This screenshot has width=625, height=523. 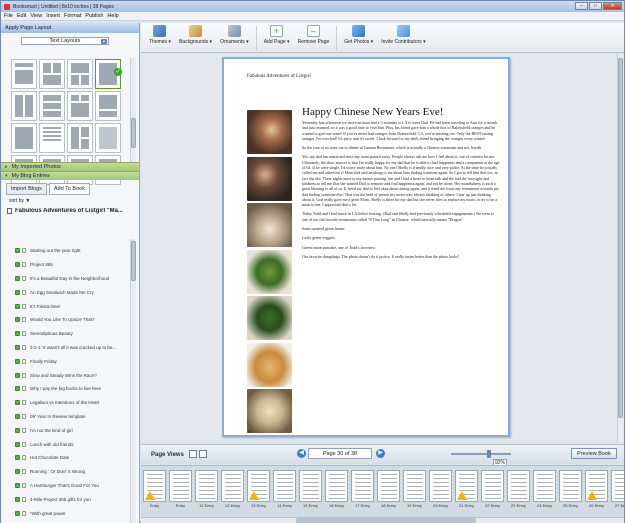 What do you see at coordinates (269, 318) in the screenshot?
I see `photo-leafy-greens` at bounding box center [269, 318].